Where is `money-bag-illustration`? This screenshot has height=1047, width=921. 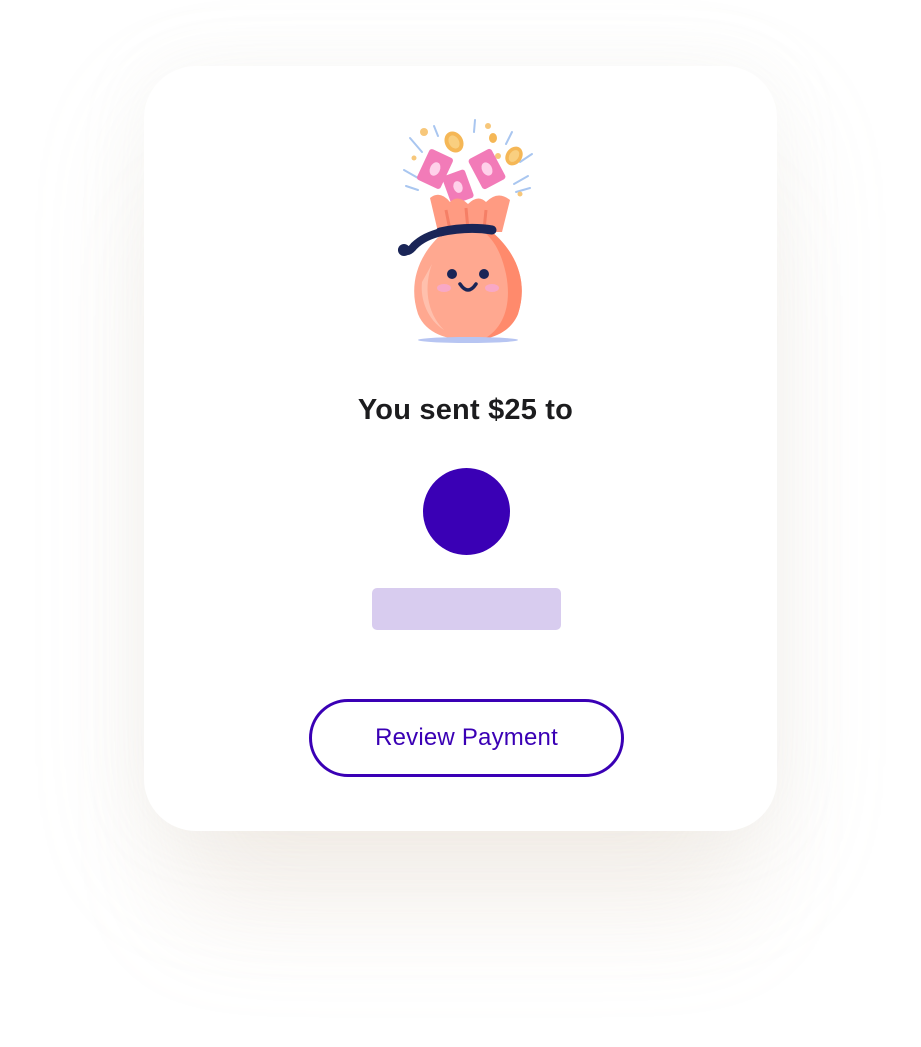
money-bag-illustration is located at coordinates (468, 230).